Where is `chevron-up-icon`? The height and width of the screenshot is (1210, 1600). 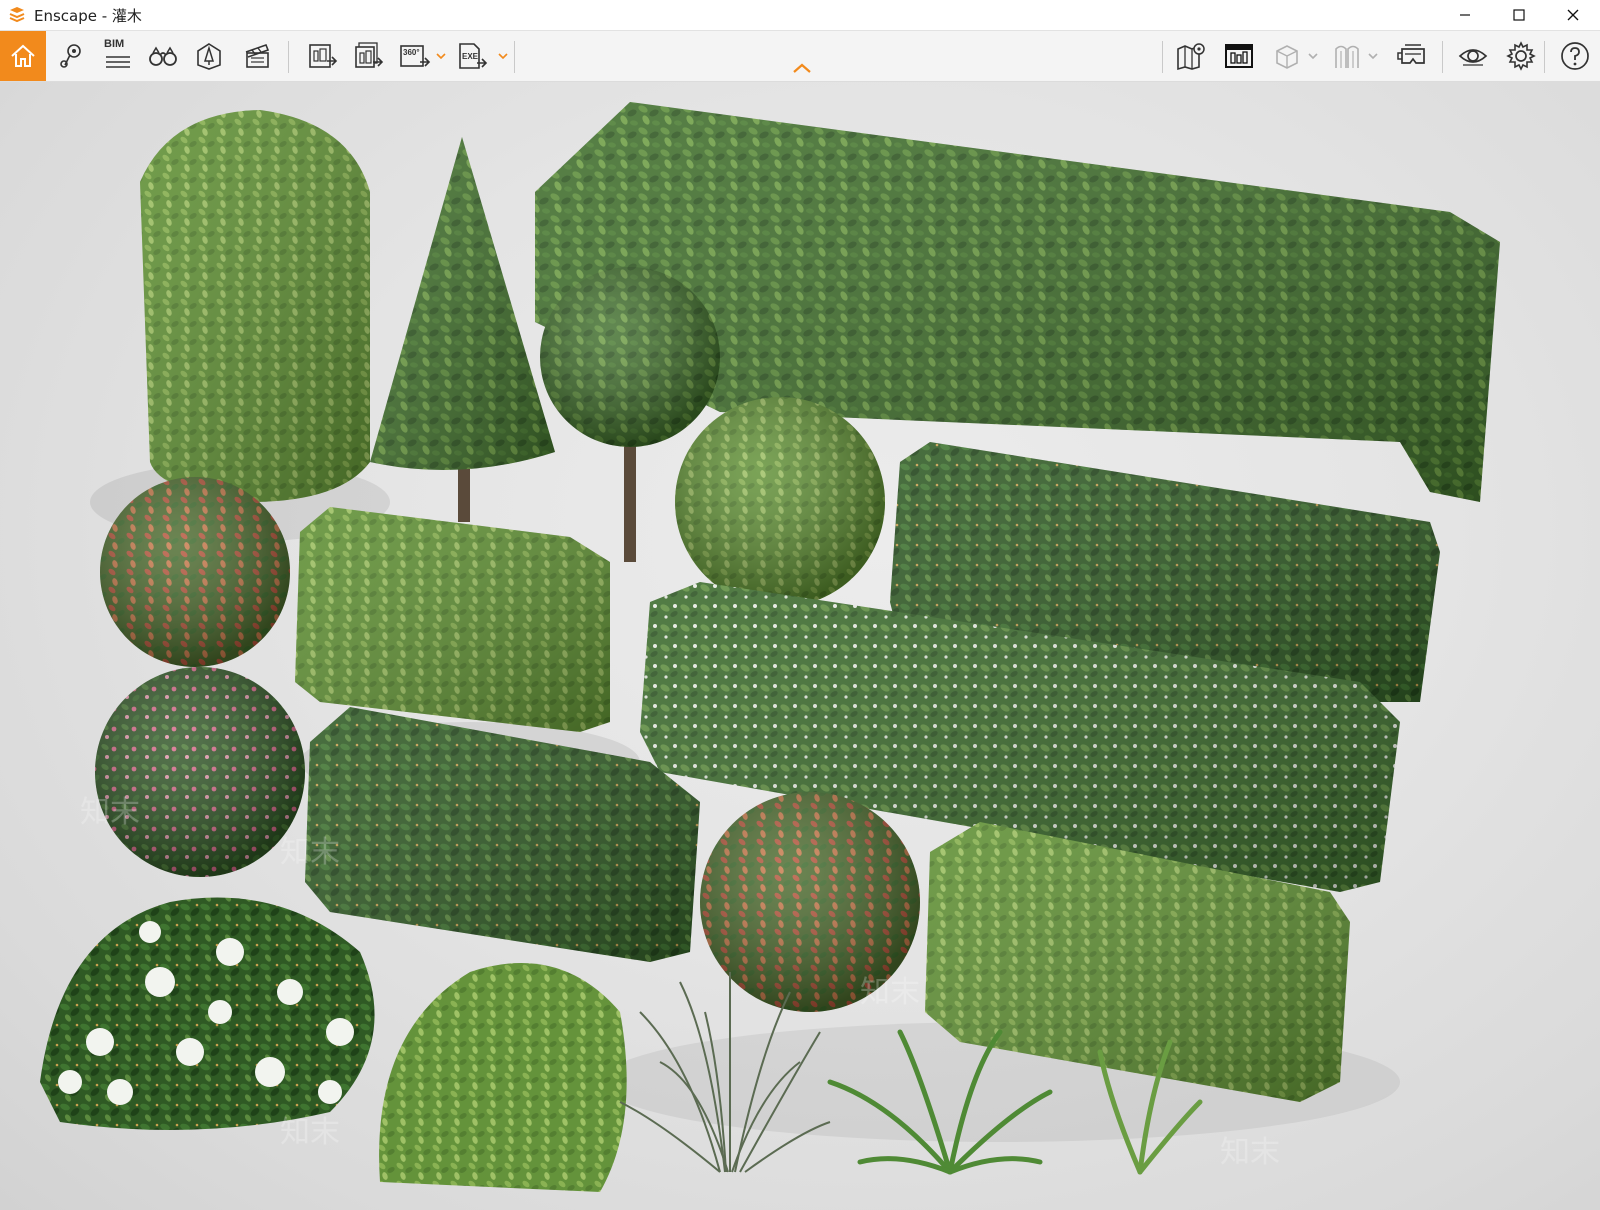
chevron-up-icon is located at coordinates (802, 68).